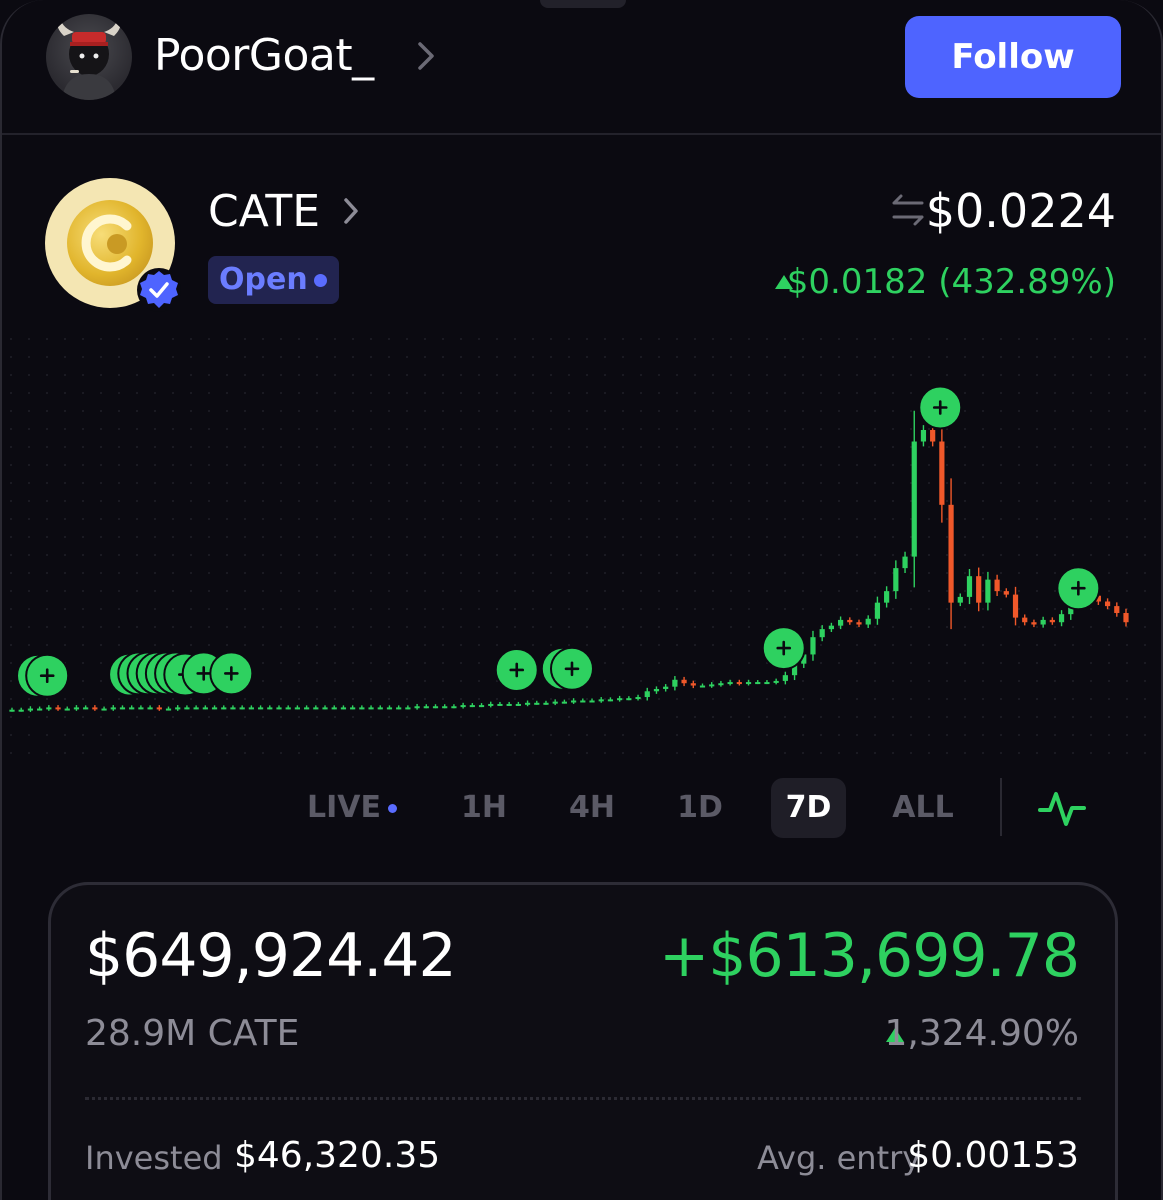 Image resolution: width=1163 pixels, height=1200 pixels. I want to click on status-badge: Open, so click(273, 280).